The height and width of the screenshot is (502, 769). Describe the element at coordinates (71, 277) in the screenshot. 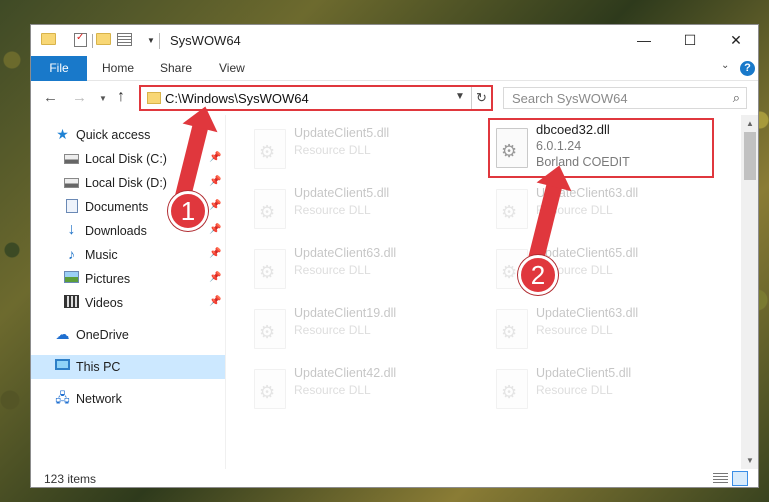

I see `pictures-icon` at that location.